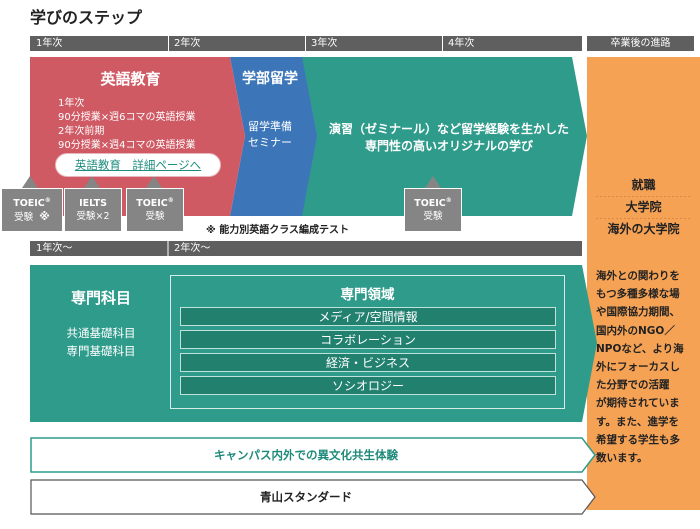  Describe the element at coordinates (127, 117) in the screenshot. I see `english-line: 90分授業×週6コマの英語授業` at that location.